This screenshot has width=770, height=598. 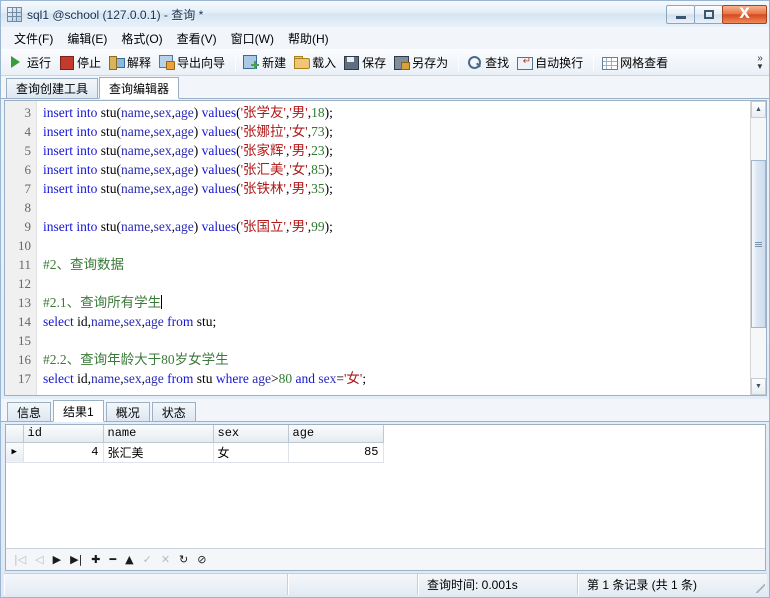 I want to click on menu-item-help: 帮助(H), so click(x=308, y=38).